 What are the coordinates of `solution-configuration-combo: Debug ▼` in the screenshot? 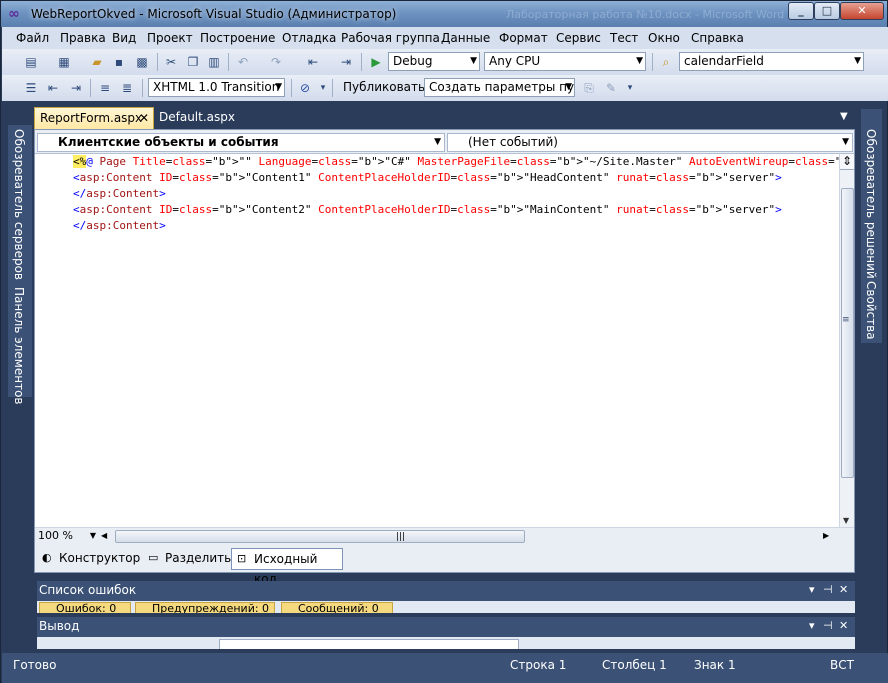 It's located at (434, 61).